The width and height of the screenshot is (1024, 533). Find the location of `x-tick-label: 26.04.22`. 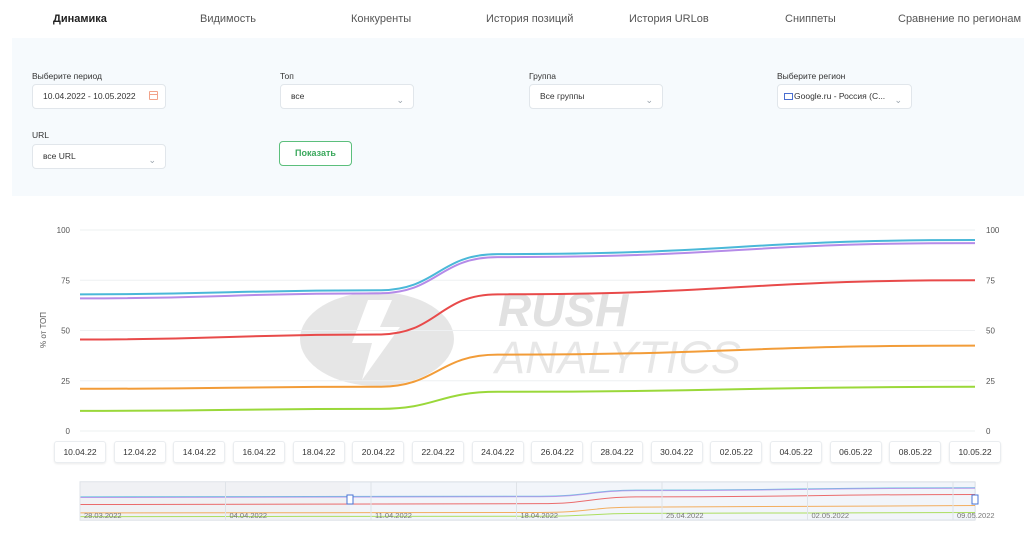

x-tick-label: 26.04.22 is located at coordinates (557, 452).